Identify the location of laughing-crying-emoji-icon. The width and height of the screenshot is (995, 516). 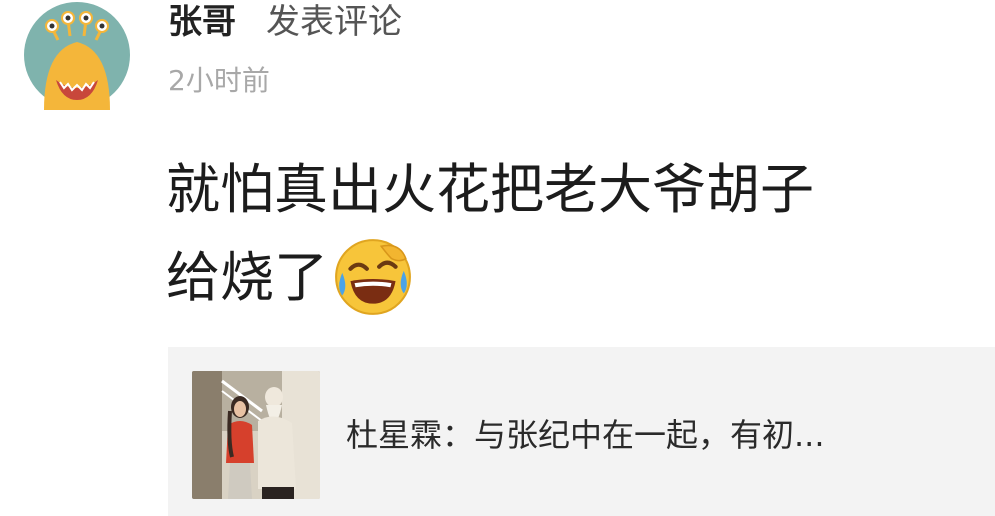
(373, 277).